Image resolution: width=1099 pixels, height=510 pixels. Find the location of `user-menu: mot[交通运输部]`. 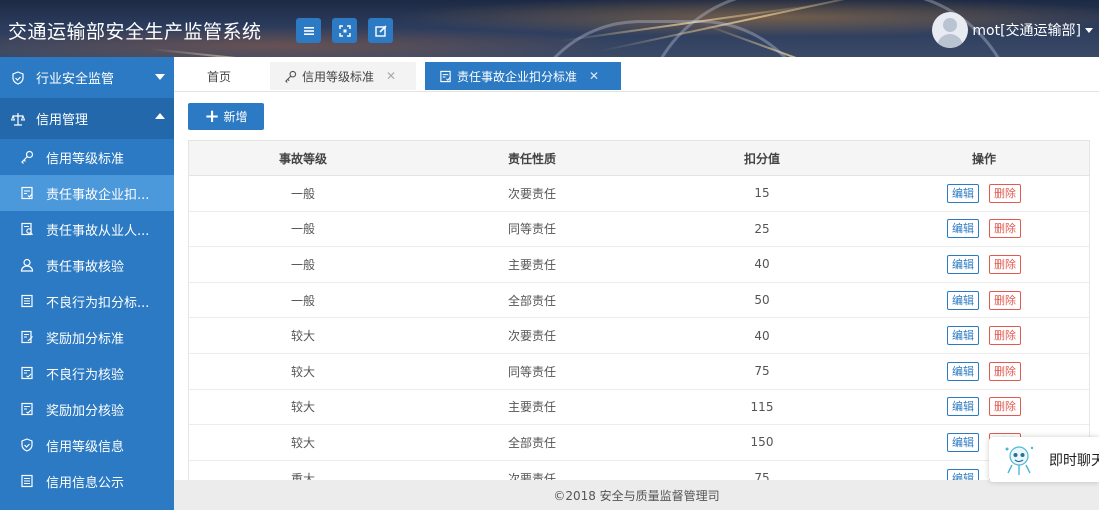

user-menu: mot[交通运输部] is located at coordinates (1015, 30).